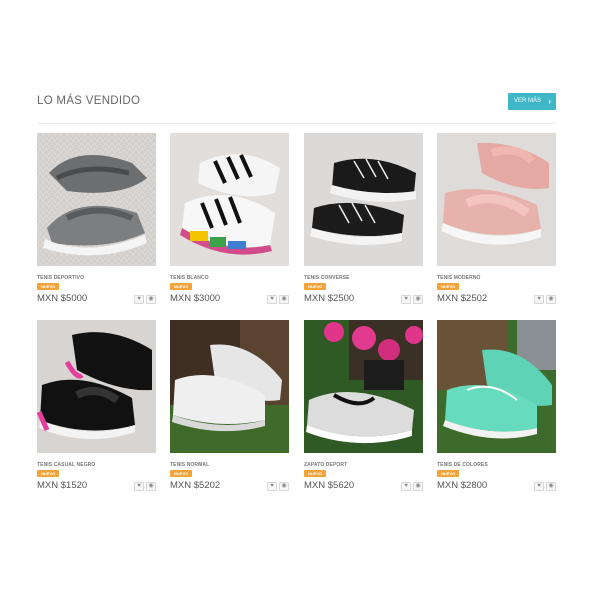  I want to click on product-card: TENIS DE COLORES NUEVO MXN $2800 ♥ ◉, so click(496, 410).